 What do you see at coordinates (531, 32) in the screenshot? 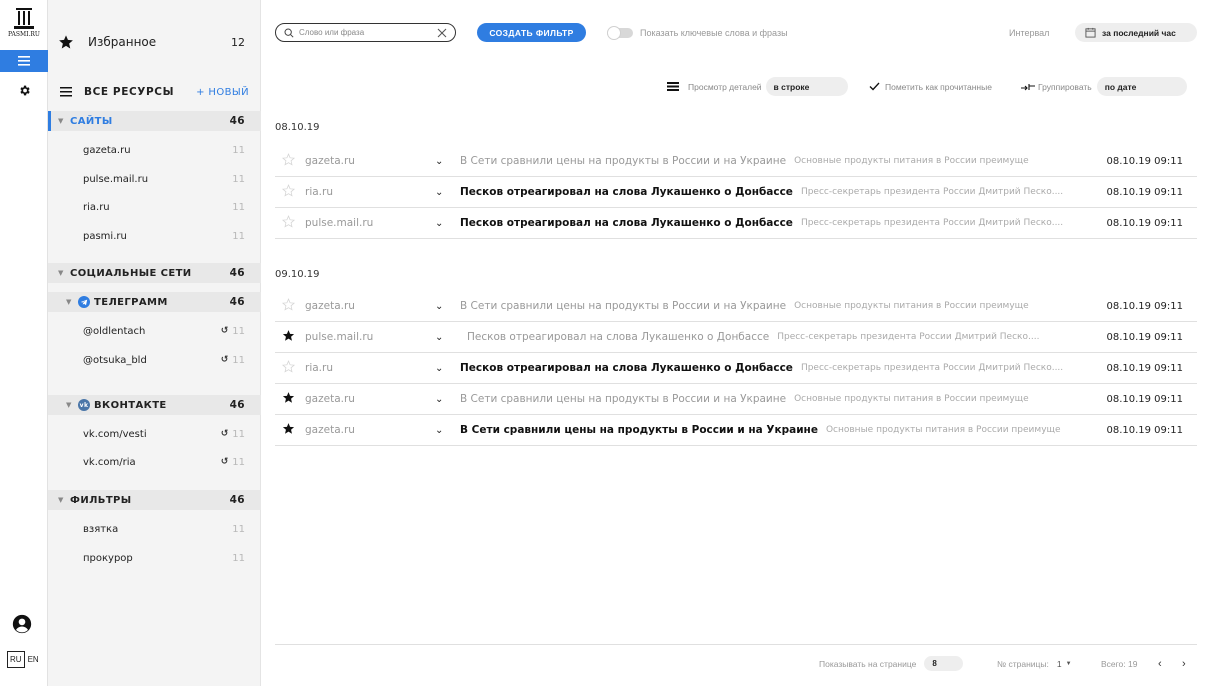
I see `create-filter-button: СОЗДАТЬ ФИЛЬТР` at bounding box center [531, 32].